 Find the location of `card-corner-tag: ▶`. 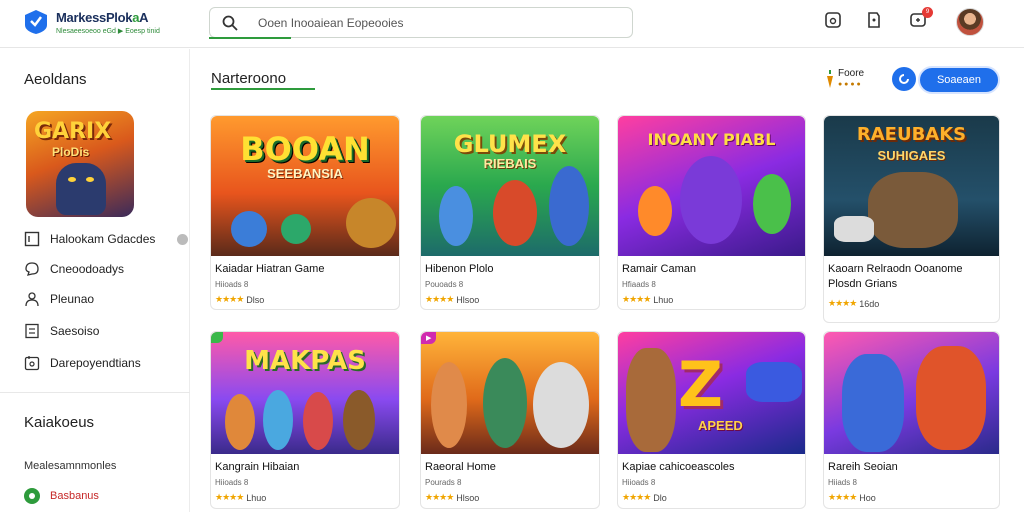

card-corner-tag: ▶ is located at coordinates (429, 338).